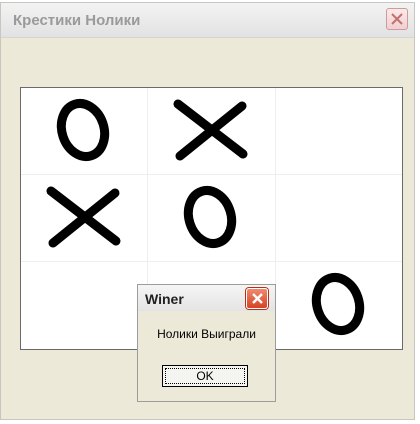  Describe the element at coordinates (205, 376) in the screenshot. I see `ok-button: OK` at that location.